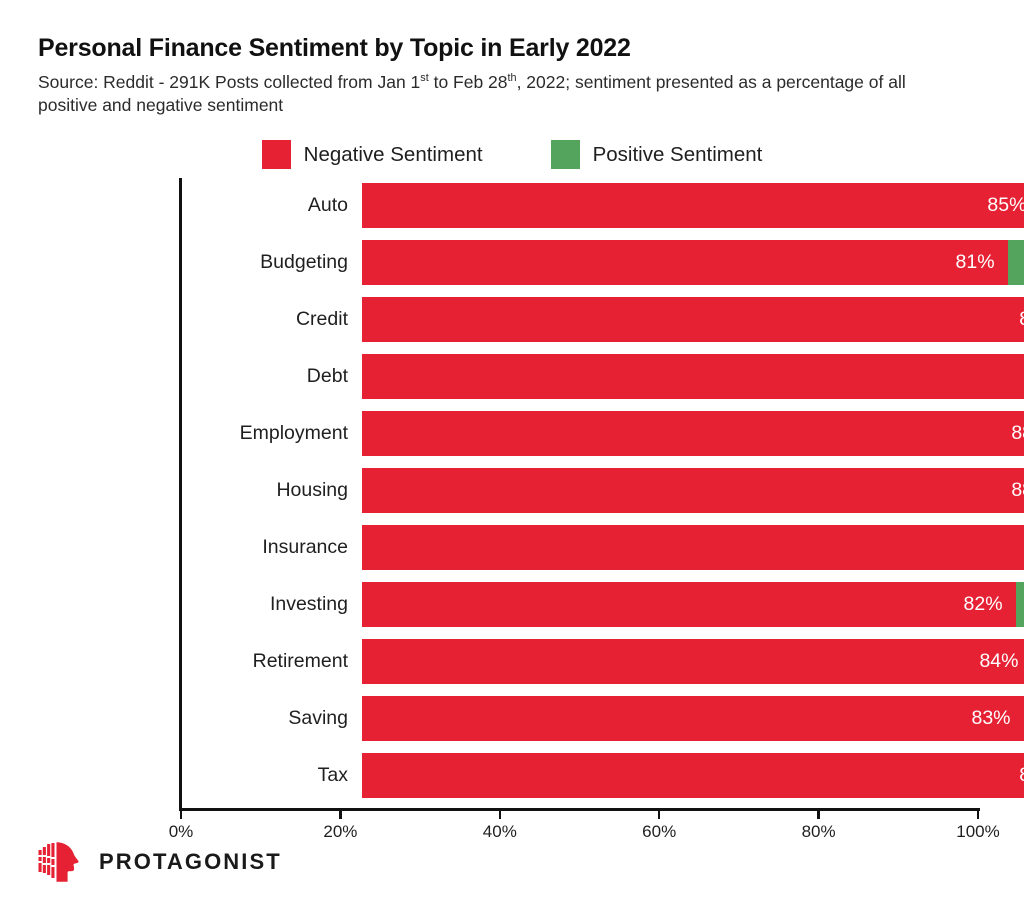 This screenshot has height=904, width=1024. I want to click on bar-row: Credit89%11%, so click(660, 319).